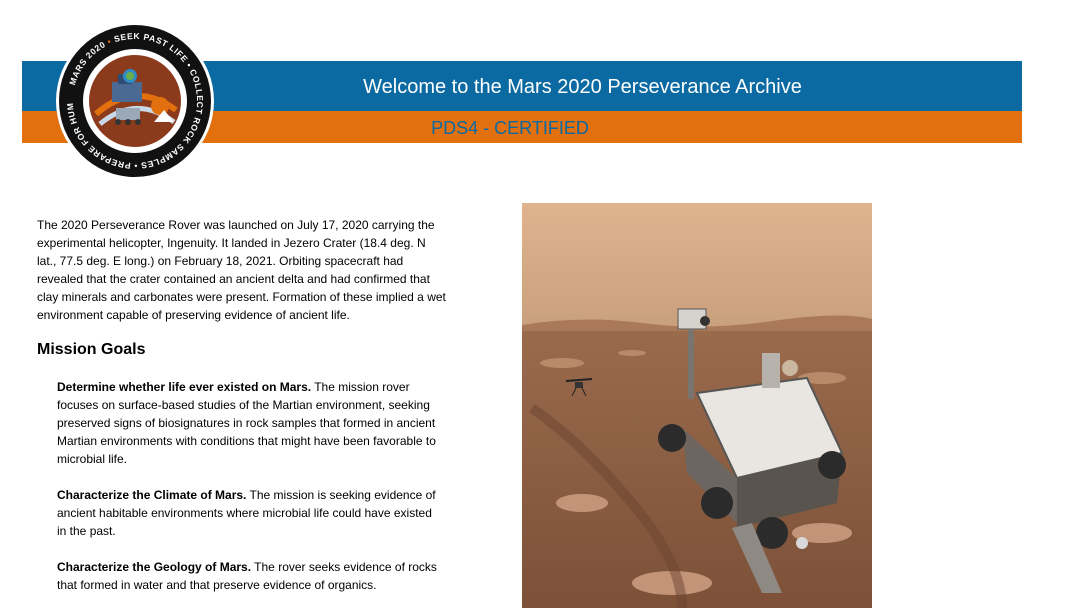 The image size is (1090, 608). Describe the element at coordinates (91, 349) in the screenshot. I see `mission-goals-heading: Mission Goals` at that location.